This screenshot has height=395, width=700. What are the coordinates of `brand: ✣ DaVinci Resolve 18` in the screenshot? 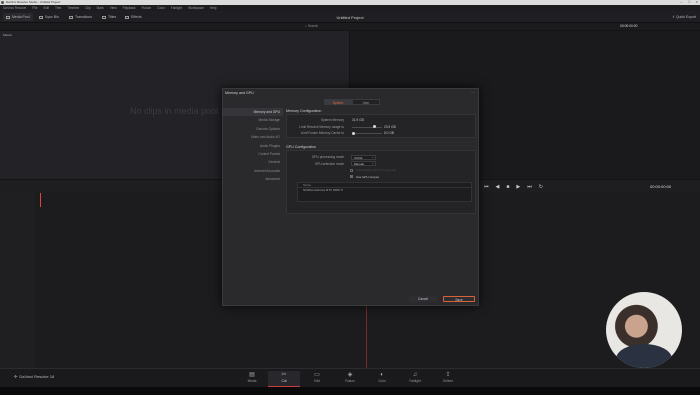 It's located at (34, 376).